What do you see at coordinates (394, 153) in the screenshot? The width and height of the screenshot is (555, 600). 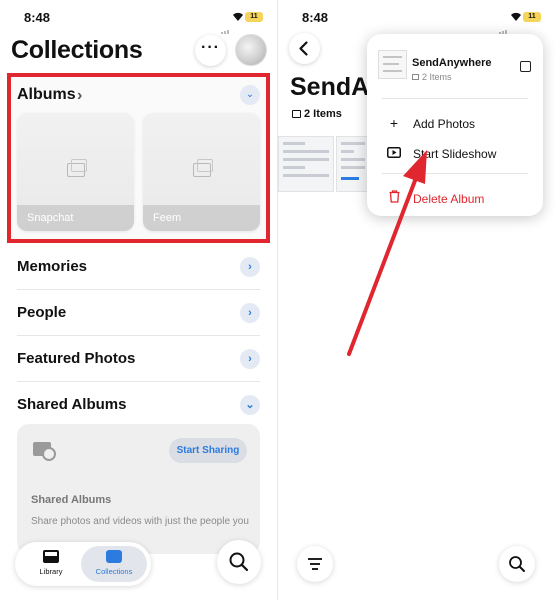 I see `play-icon` at bounding box center [394, 153].